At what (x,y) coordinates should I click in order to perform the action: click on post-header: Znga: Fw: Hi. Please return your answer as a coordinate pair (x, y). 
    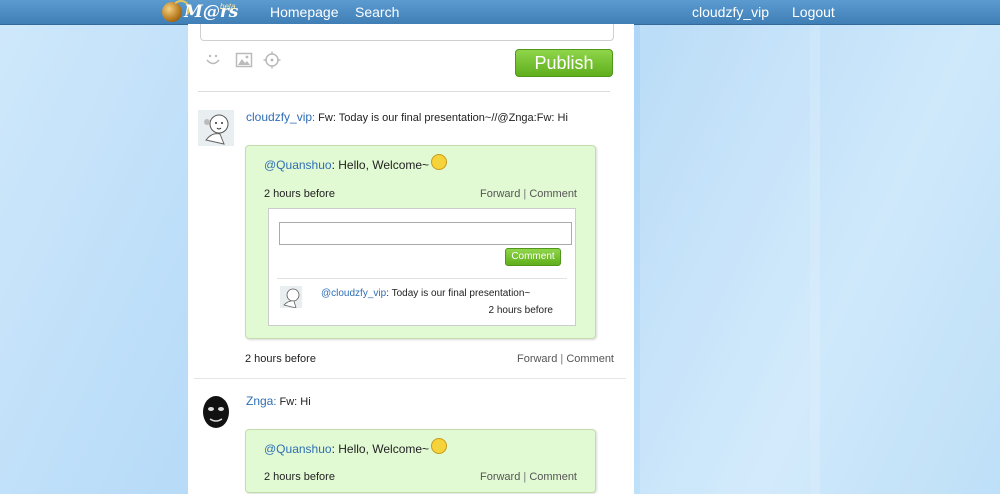
    Looking at the image, I should click on (278, 401).